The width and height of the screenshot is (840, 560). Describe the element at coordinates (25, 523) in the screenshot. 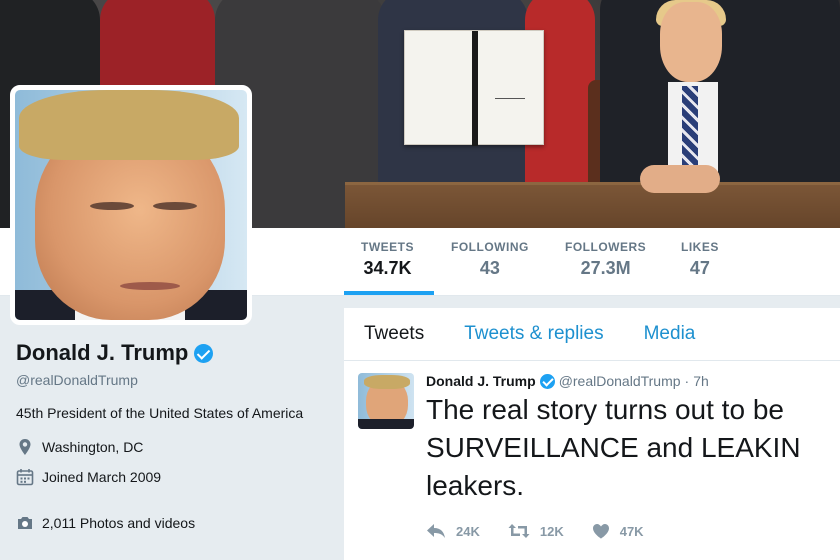

I see `camera-icon` at that location.